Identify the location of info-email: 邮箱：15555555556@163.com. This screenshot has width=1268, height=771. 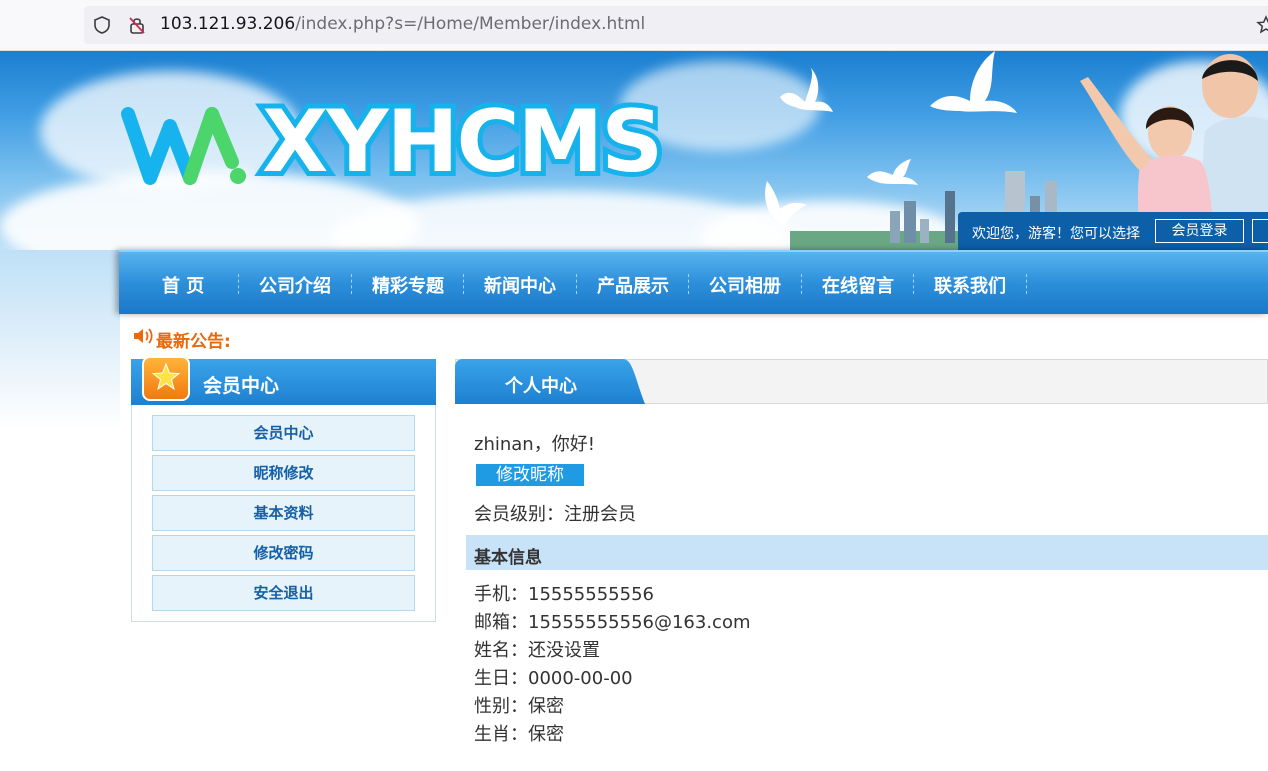
(612, 622).